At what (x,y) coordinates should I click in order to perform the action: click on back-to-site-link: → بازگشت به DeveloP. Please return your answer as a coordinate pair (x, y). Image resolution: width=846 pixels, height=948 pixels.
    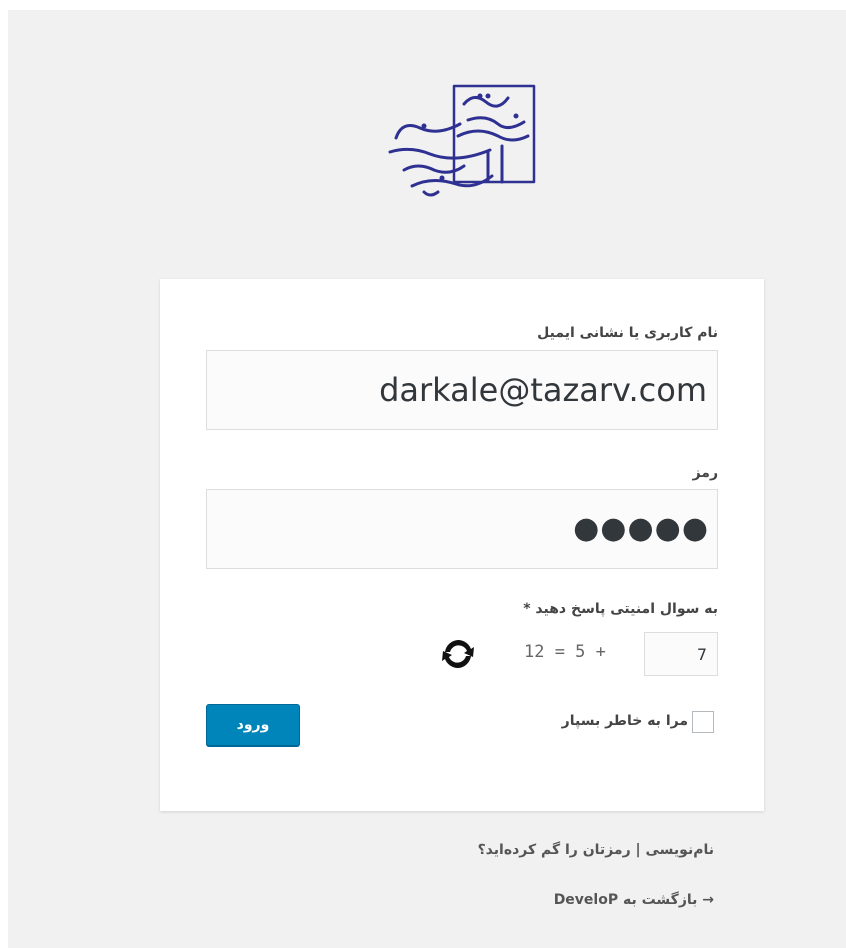
    Looking at the image, I should click on (634, 900).